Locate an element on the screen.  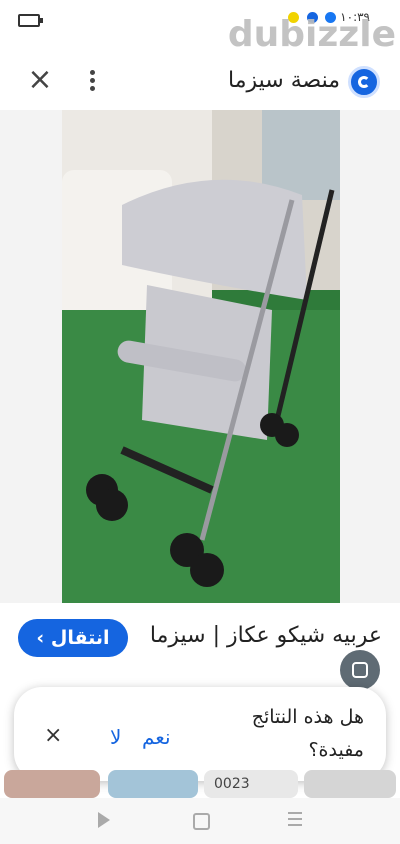
result-caption: عربيه شيكو عكاز | سيزما is located at coordinates (262, 636).